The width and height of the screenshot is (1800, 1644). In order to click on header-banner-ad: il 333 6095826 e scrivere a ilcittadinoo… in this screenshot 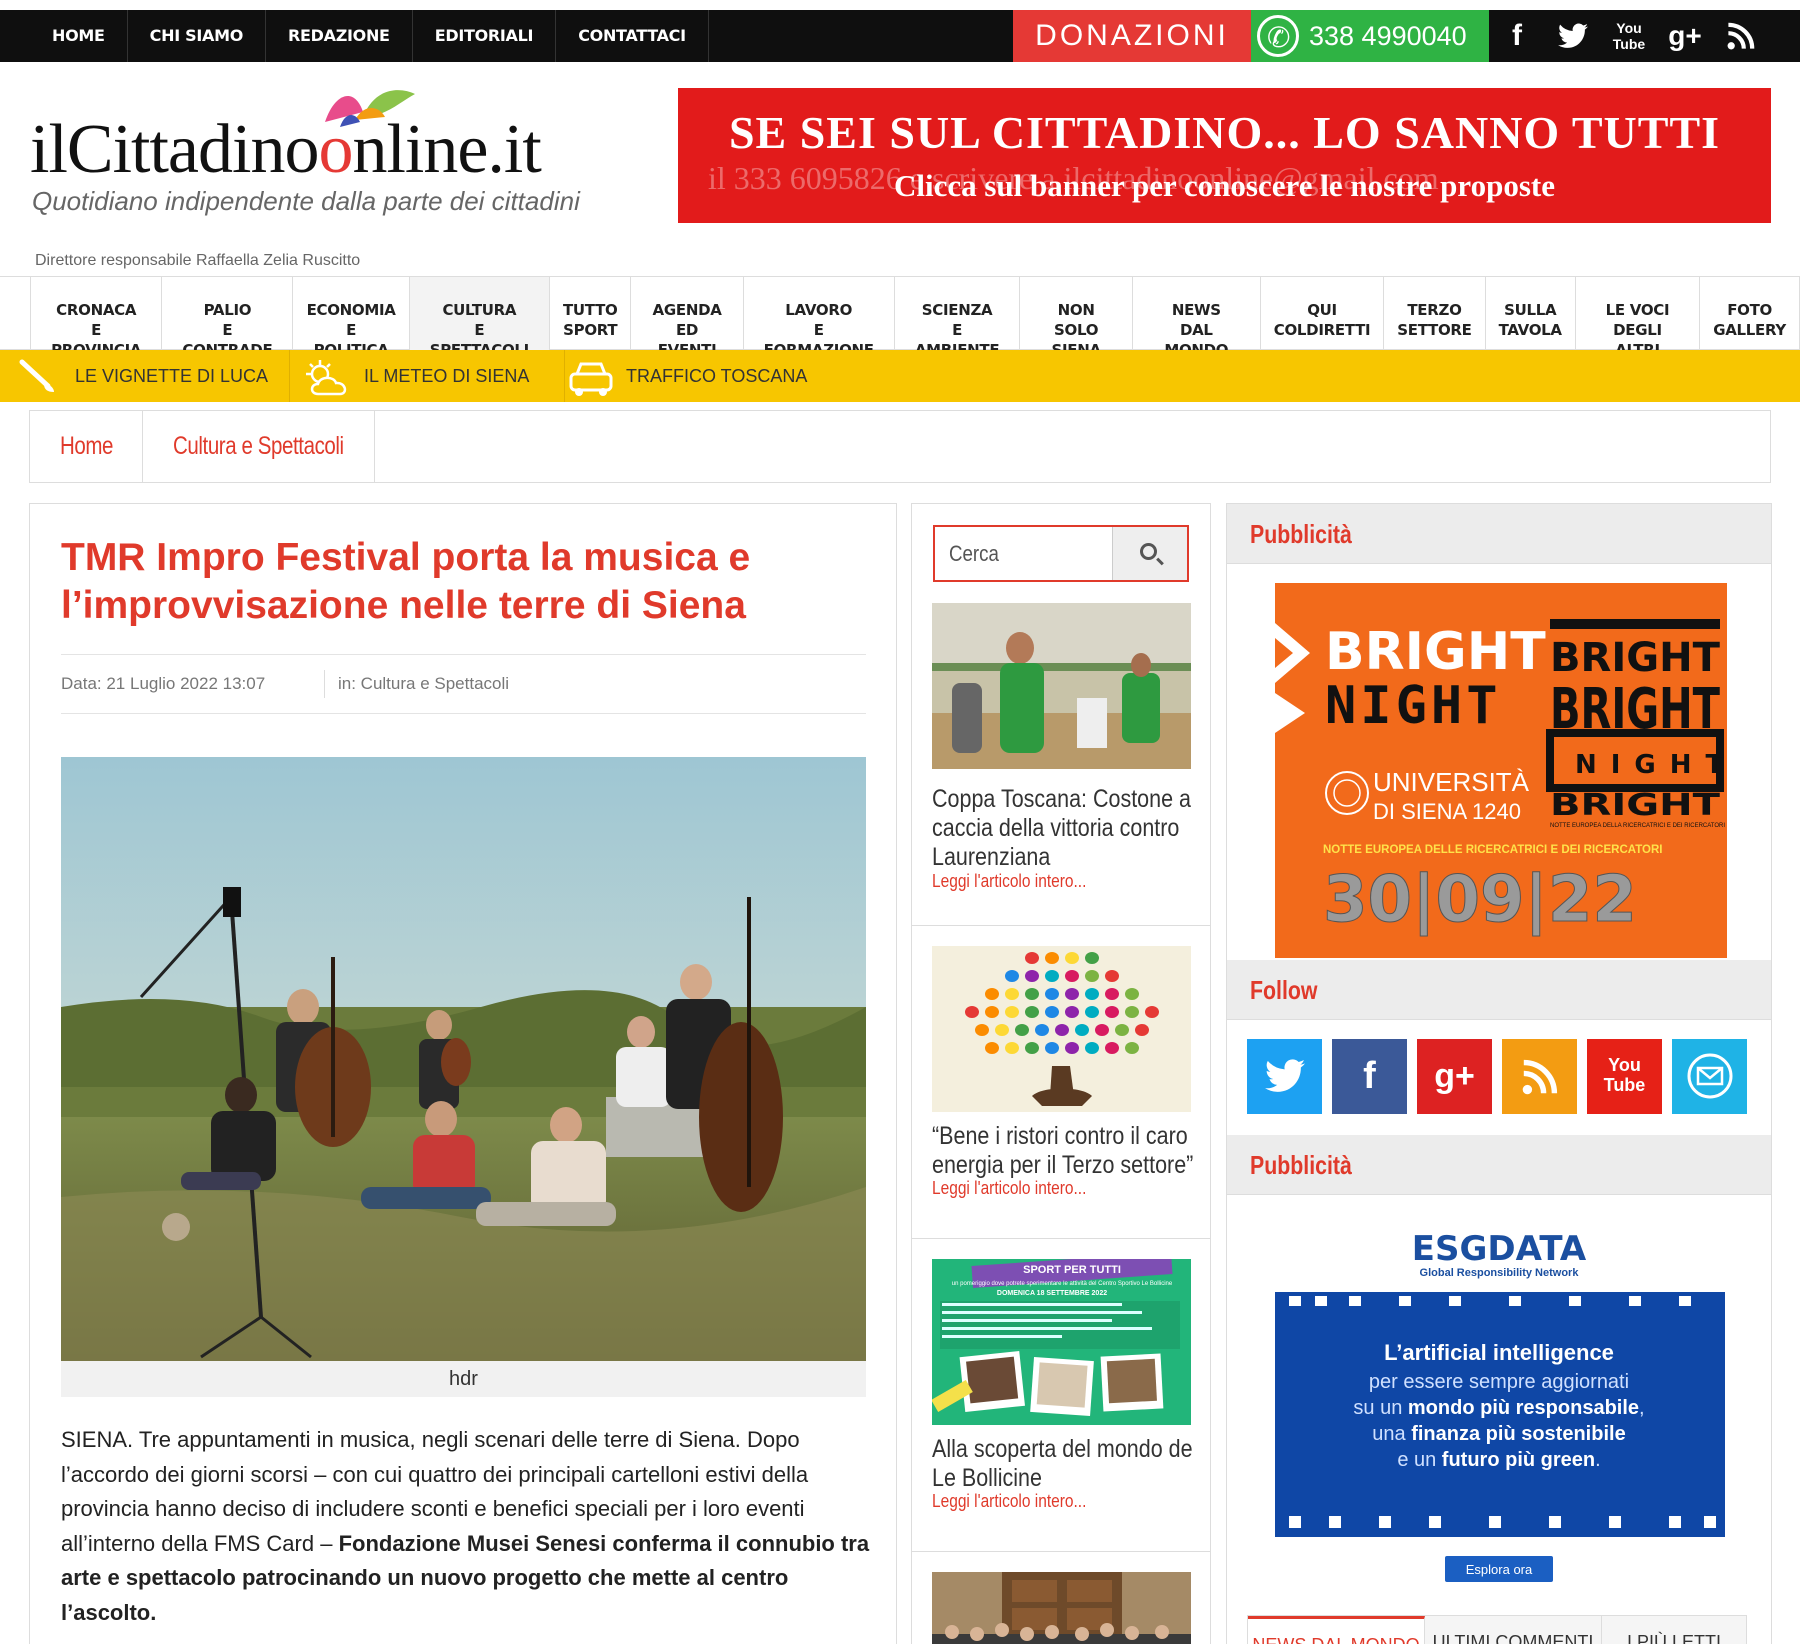, I will do `click(1224, 155)`.